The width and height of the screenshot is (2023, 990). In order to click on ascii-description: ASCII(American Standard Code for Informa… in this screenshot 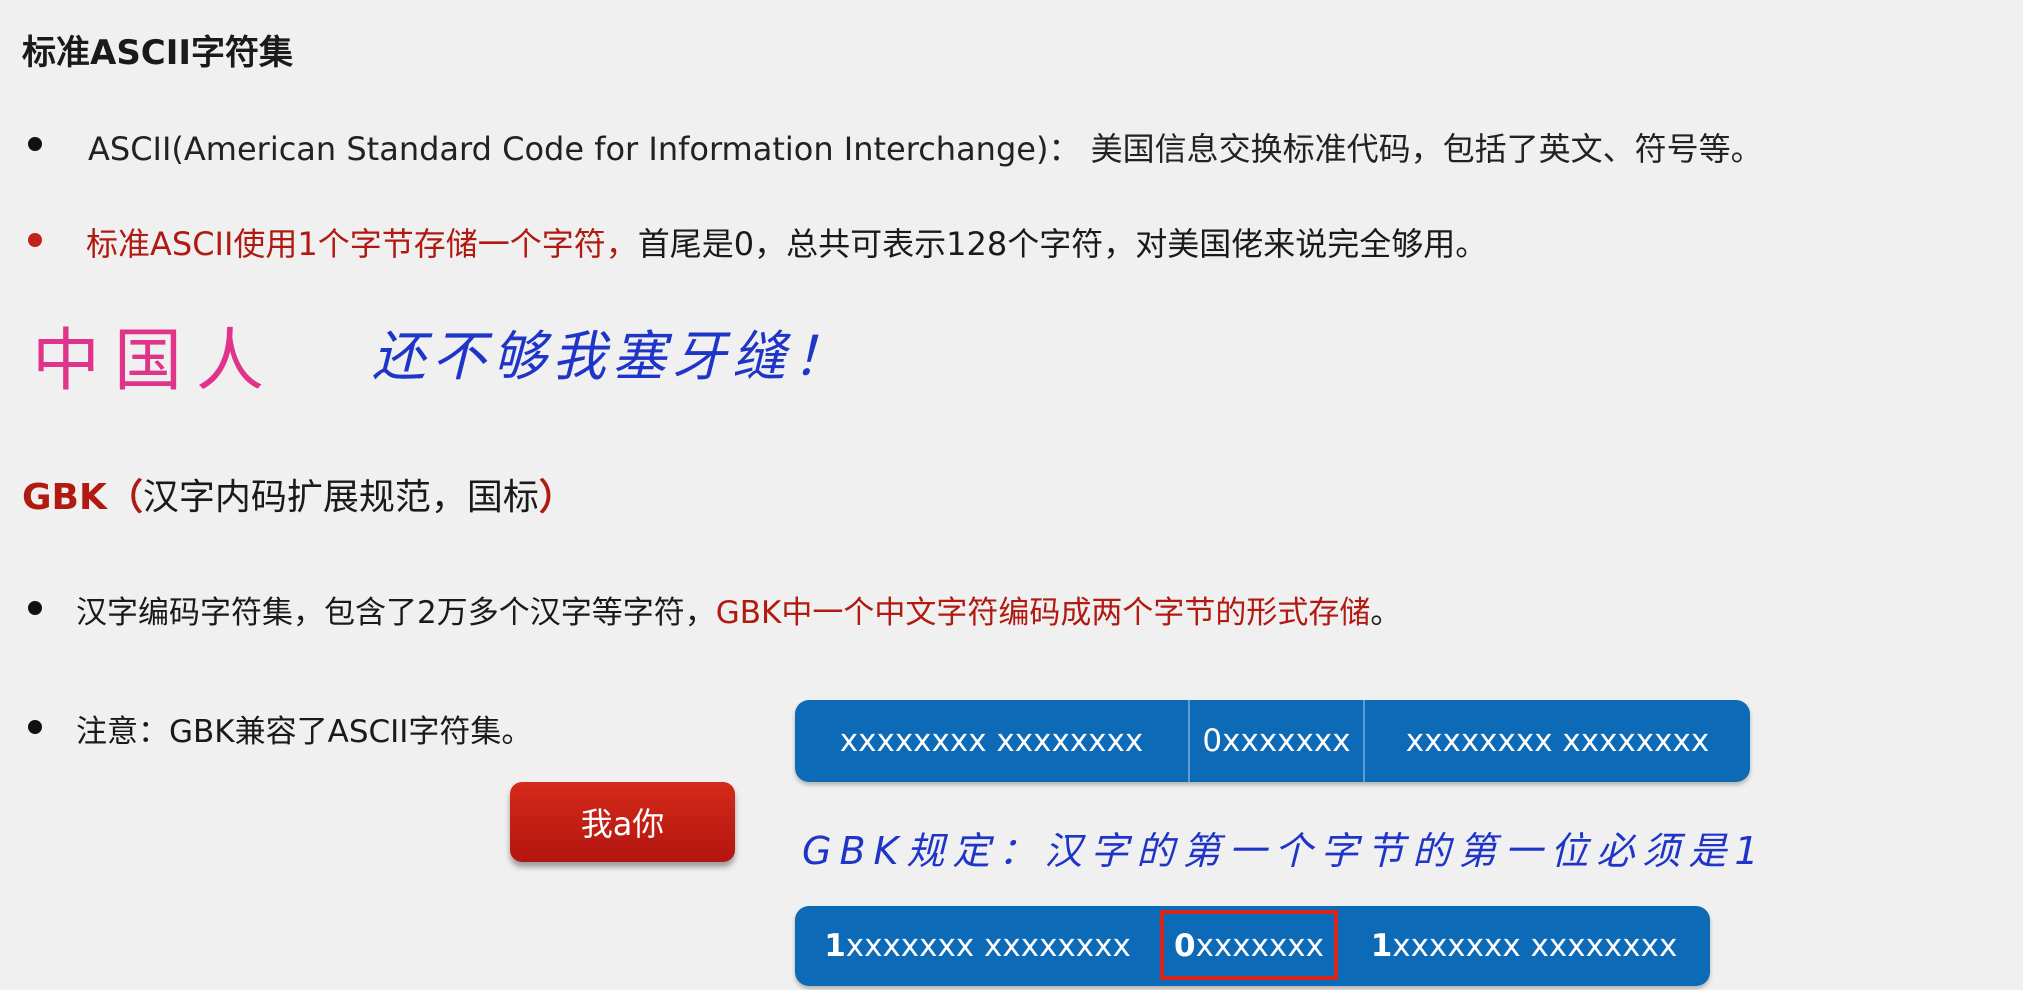, I will do `click(925, 149)`.